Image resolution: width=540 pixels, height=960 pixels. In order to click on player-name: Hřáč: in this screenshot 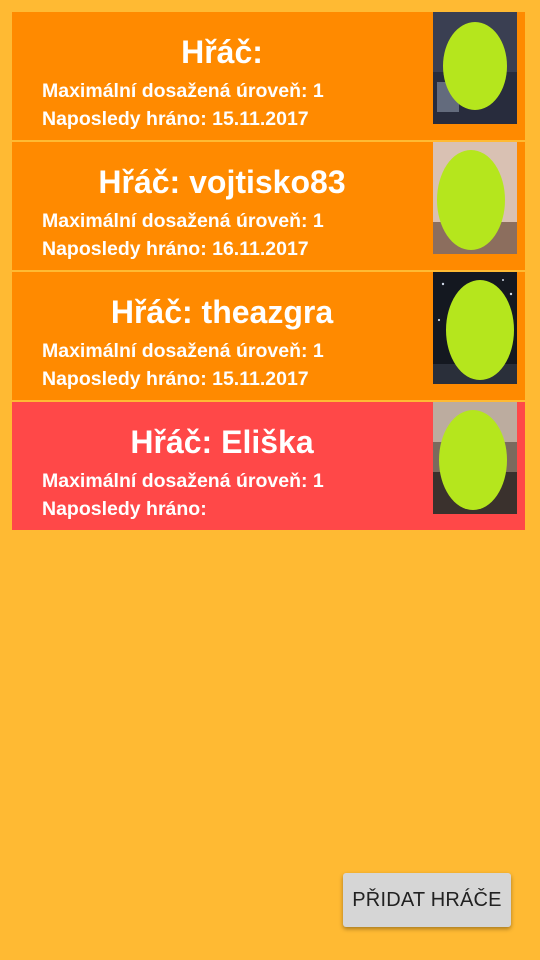, I will do `click(222, 52)`.